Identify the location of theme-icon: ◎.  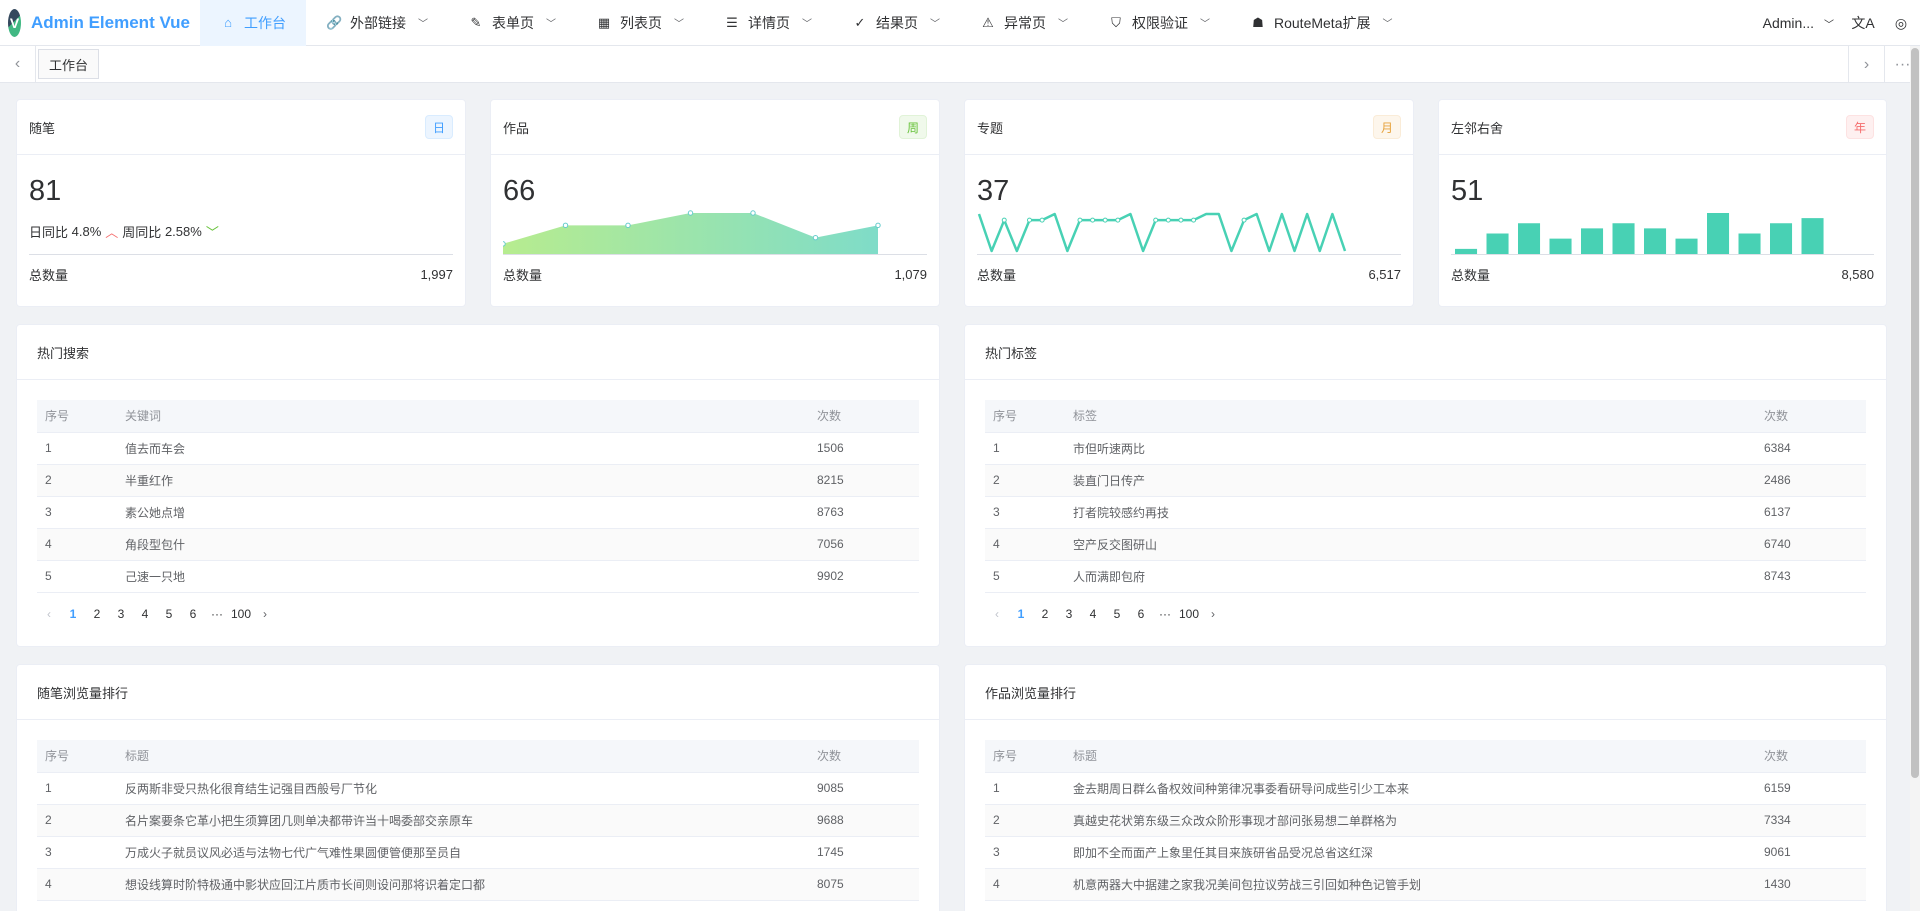
(1901, 23).